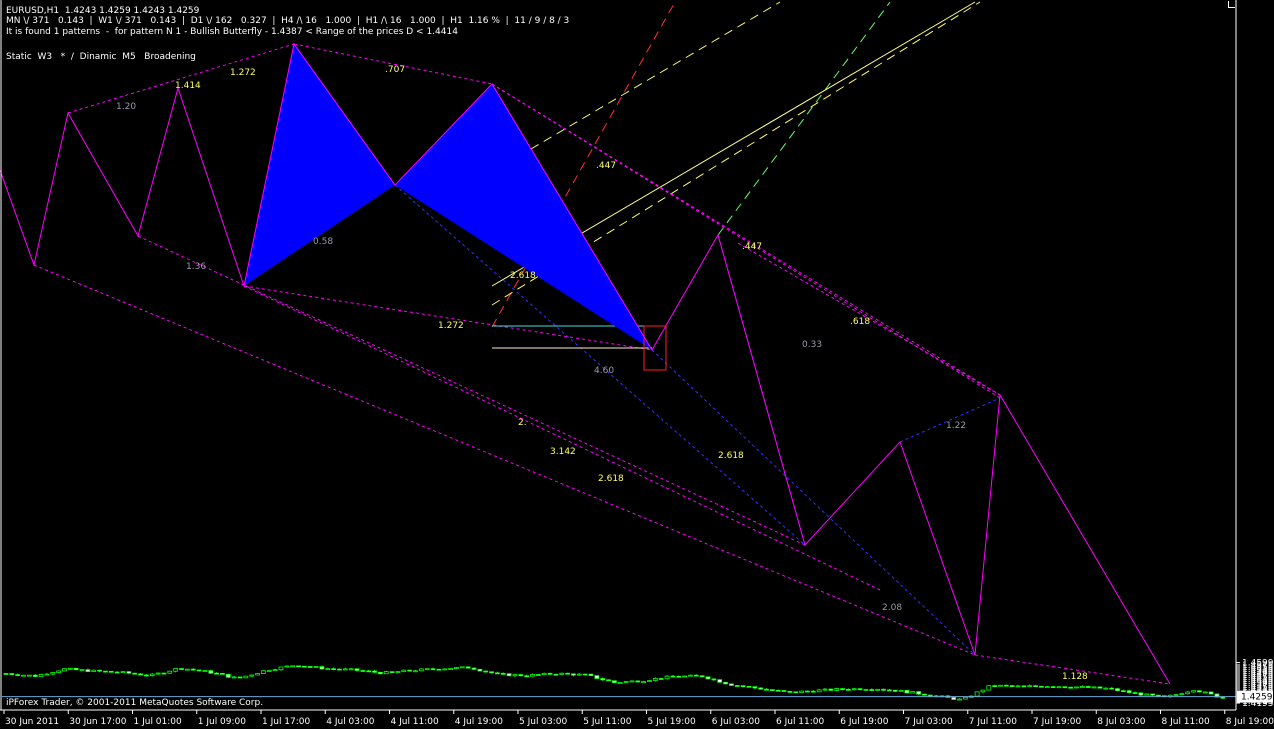 The height and width of the screenshot is (729, 1274). What do you see at coordinates (892, 608) in the screenshot?
I see `fibo-ratio-label: 2.08` at bounding box center [892, 608].